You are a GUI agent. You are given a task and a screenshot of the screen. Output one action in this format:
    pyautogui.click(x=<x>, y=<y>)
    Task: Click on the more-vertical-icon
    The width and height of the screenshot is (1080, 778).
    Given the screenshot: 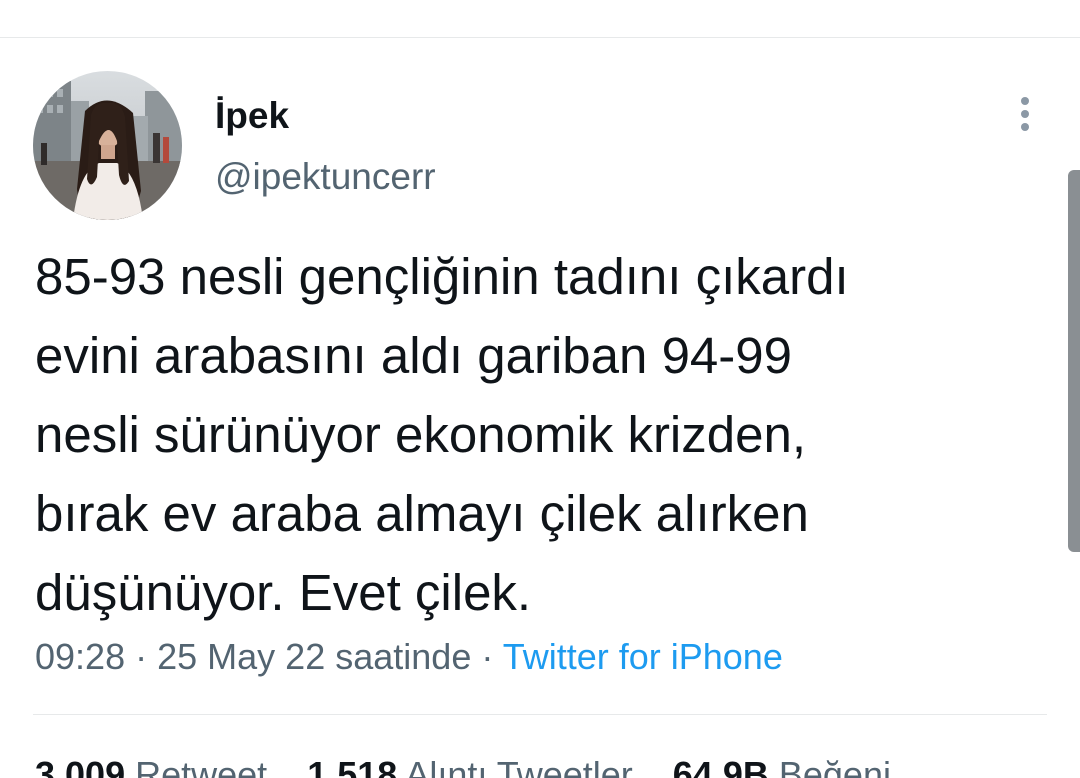 What is the action you would take?
    pyautogui.click(x=1025, y=114)
    